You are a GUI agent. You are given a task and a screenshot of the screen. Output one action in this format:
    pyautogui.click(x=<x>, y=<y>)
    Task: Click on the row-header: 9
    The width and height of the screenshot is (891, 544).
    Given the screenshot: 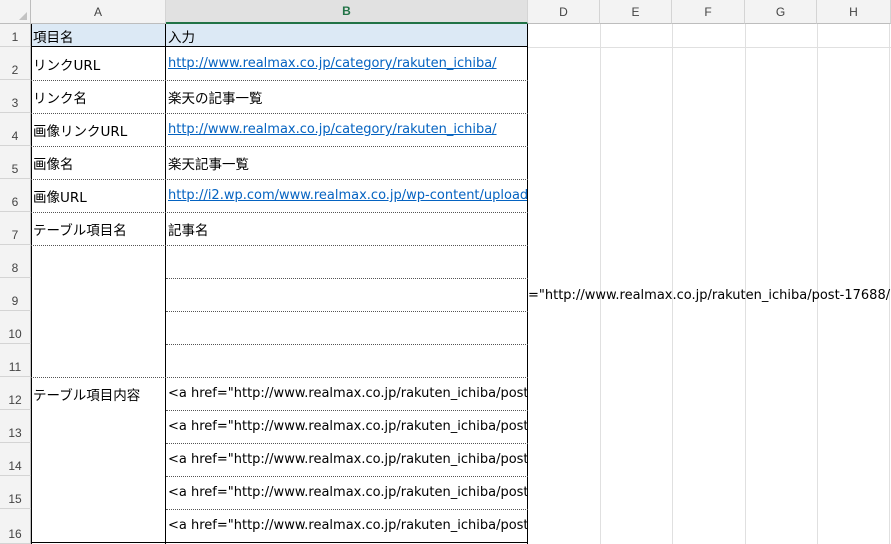 What is the action you would take?
    pyautogui.click(x=15, y=294)
    